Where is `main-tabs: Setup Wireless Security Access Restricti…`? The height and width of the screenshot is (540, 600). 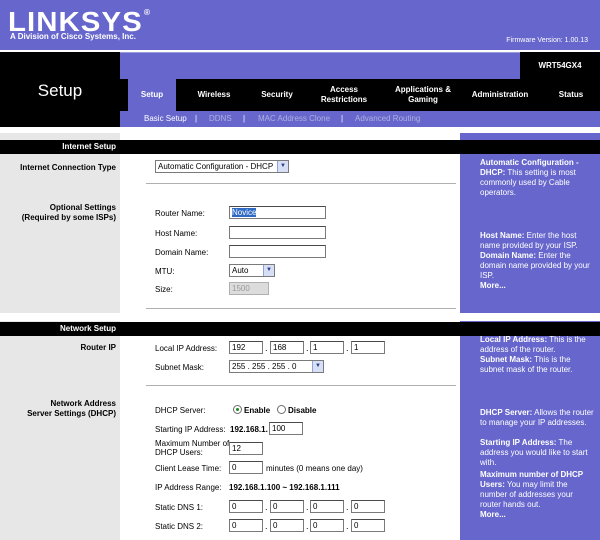 main-tabs: Setup Wireless Security Access Restricti… is located at coordinates (360, 95).